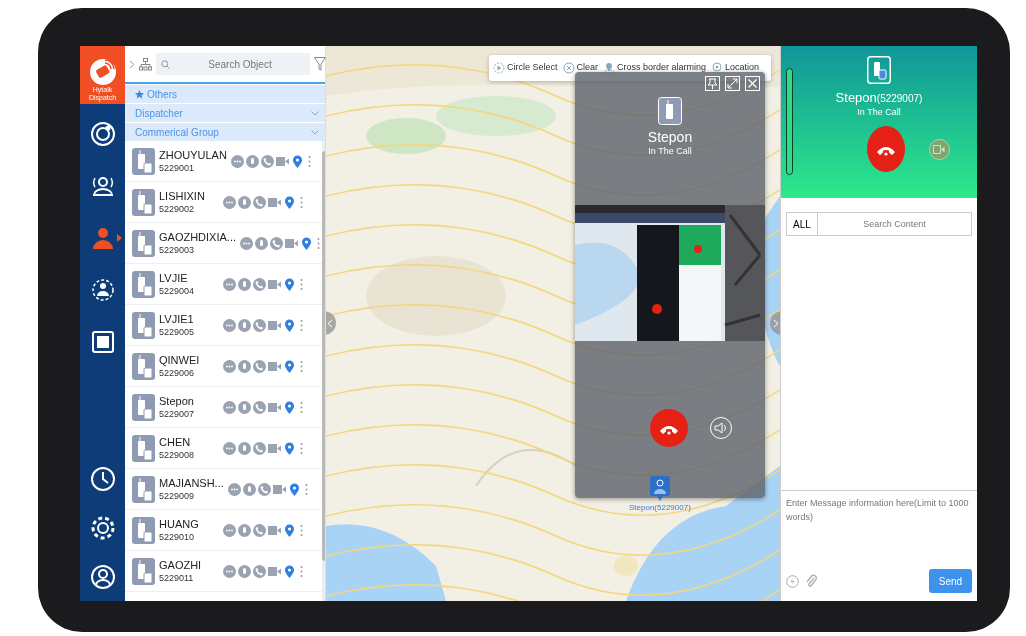 The image size is (1026, 636). I want to click on contact-row: LVJIE 5229004, so click(223, 284).